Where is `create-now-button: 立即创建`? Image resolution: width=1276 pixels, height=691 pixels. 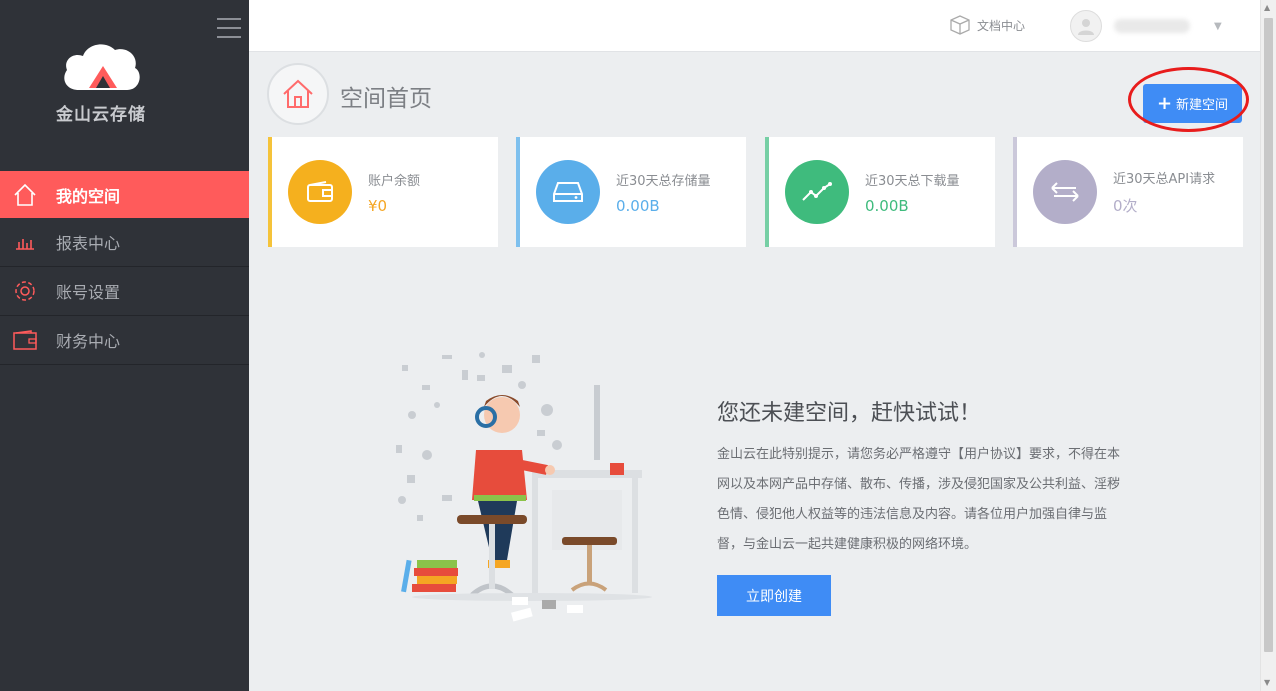
create-now-button: 立即创建 is located at coordinates (774, 595).